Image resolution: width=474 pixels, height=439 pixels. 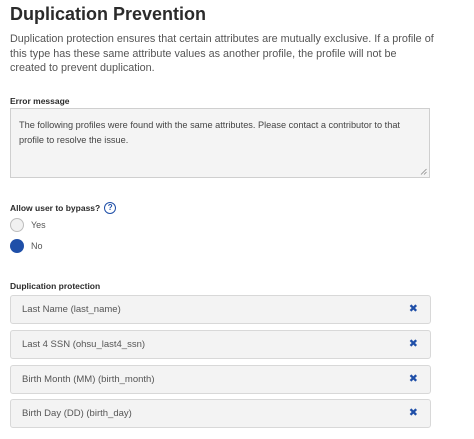 I want to click on radio-yes-label: Yes, so click(x=38, y=225).